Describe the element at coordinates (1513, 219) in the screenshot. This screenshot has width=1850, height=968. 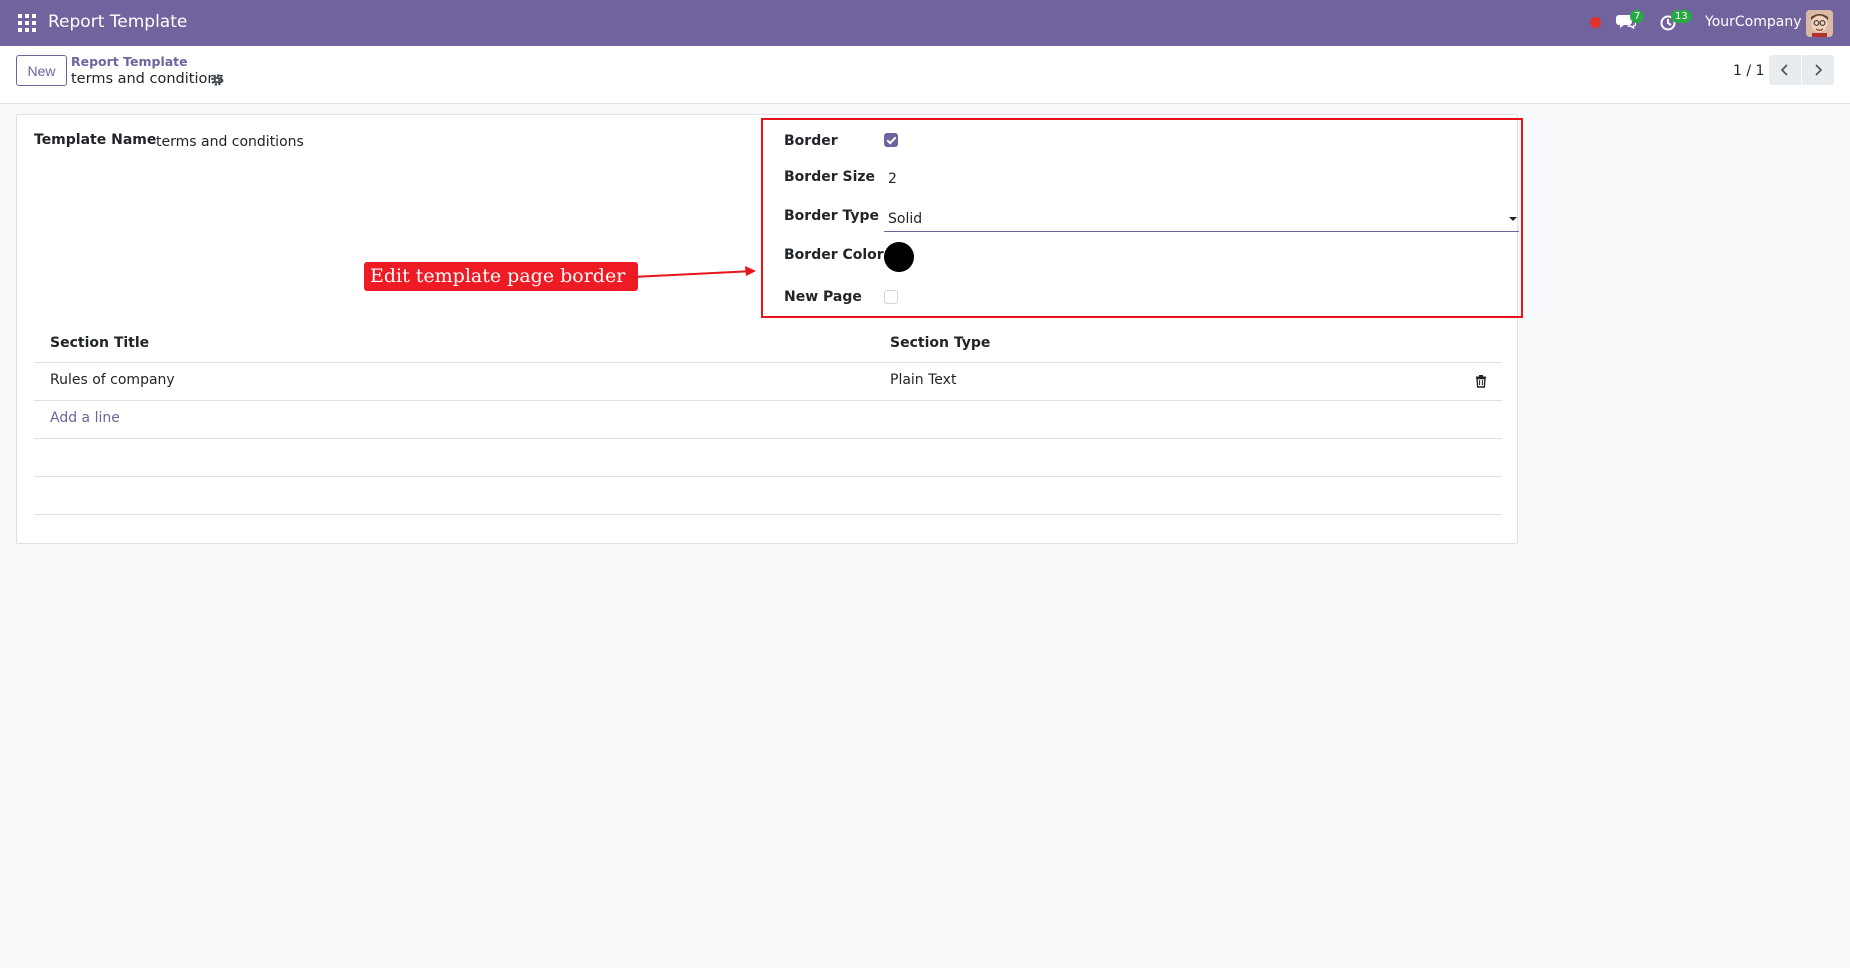
I see `caret-down-icon` at that location.